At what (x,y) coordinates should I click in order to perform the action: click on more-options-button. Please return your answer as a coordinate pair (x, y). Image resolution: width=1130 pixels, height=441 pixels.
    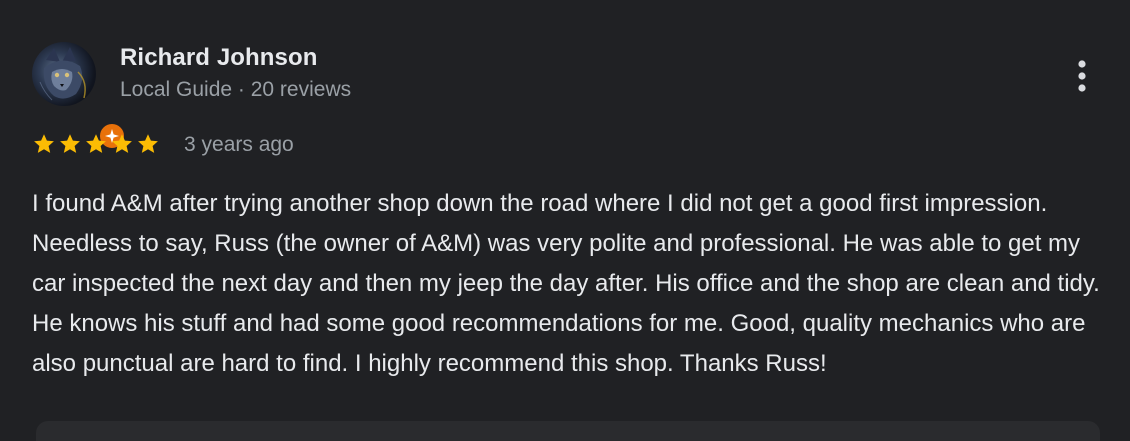
    Looking at the image, I should click on (1082, 76).